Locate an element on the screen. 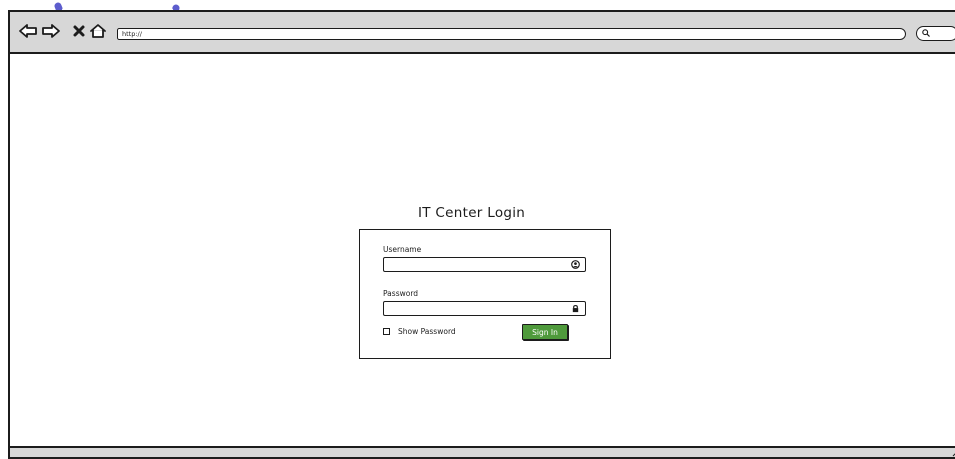  url-text: http:// is located at coordinates (132, 34).